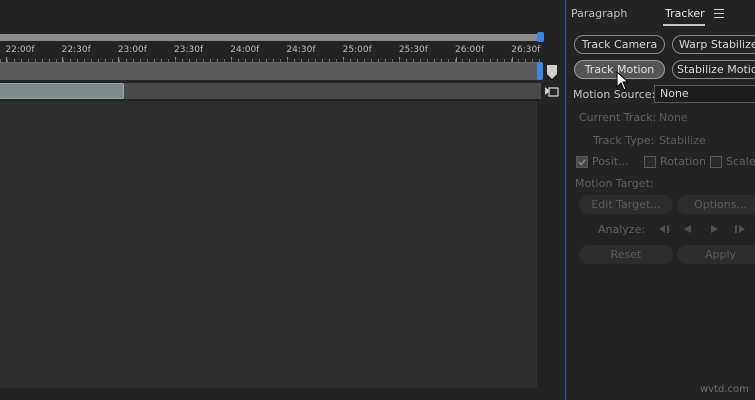 The height and width of the screenshot is (400, 755). I want to click on track-type-dropdown: Stabilize, so click(682, 140).